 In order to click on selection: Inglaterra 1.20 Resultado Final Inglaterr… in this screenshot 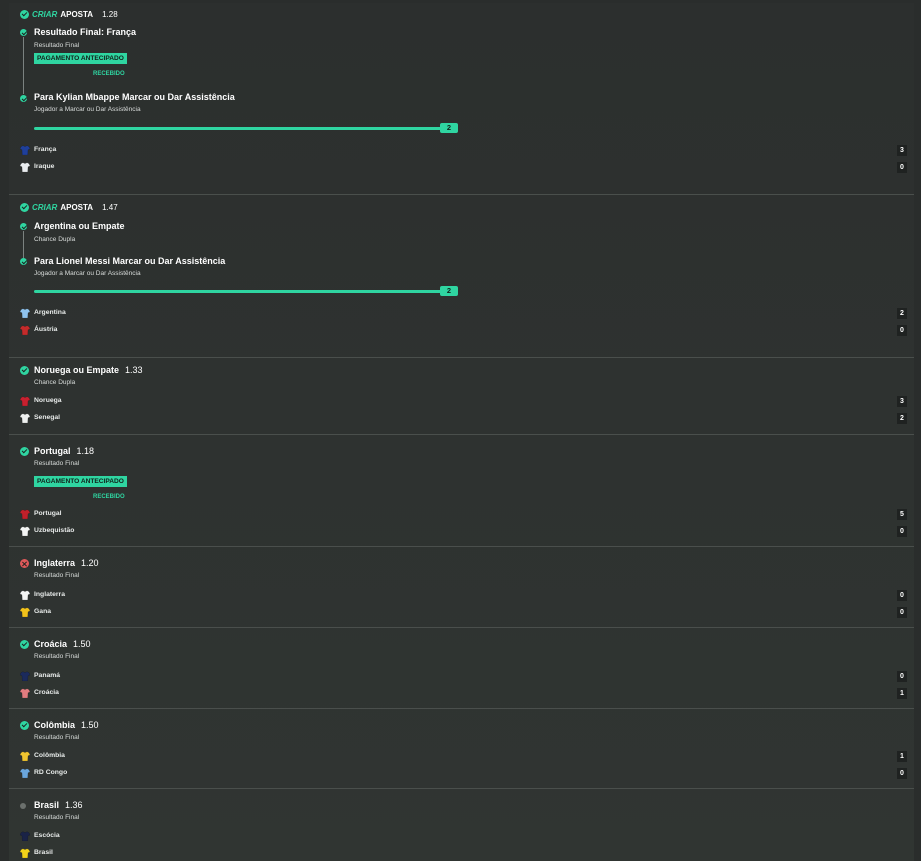, I will do `click(461, 587)`.